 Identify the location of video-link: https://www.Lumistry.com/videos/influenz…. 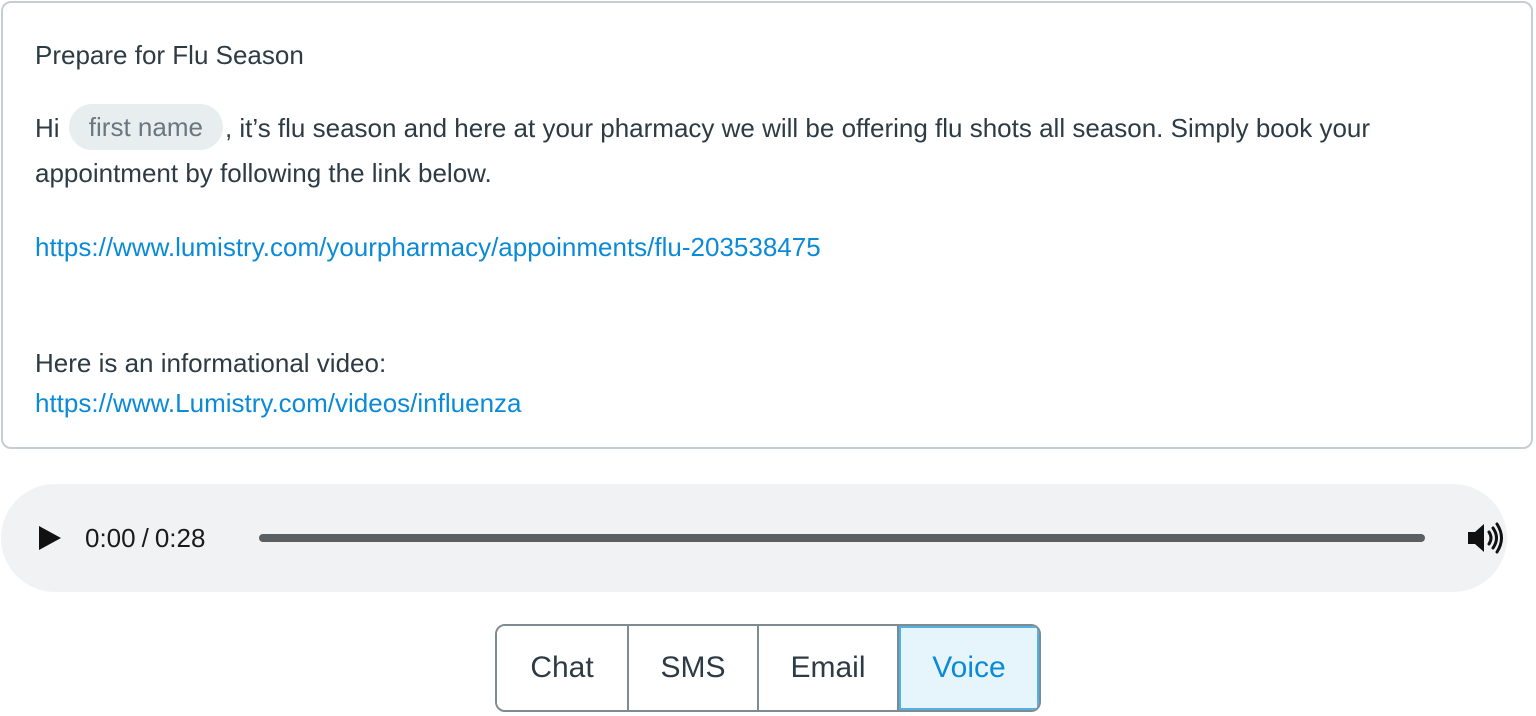
(278, 403).